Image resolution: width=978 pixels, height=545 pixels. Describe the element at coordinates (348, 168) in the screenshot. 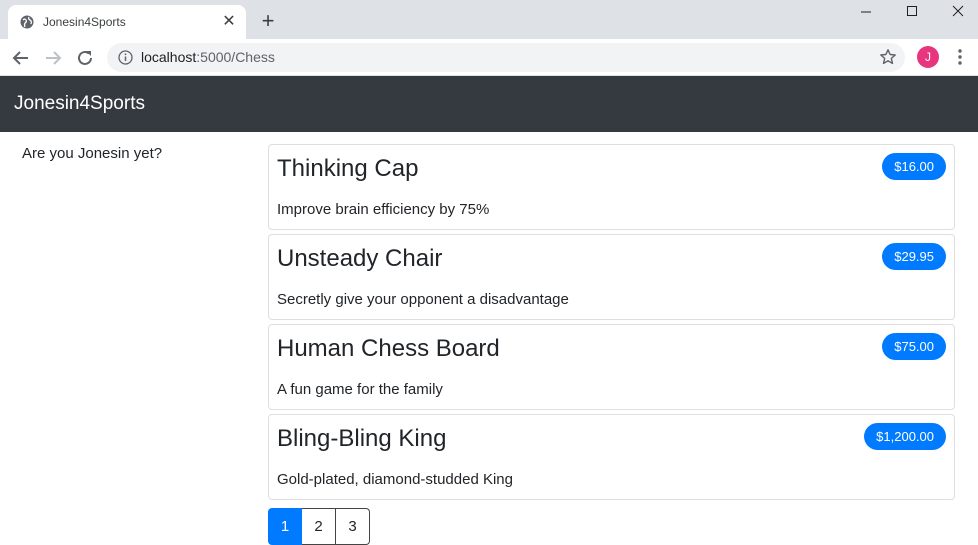

I see `product-name: Thinking Cap` at that location.